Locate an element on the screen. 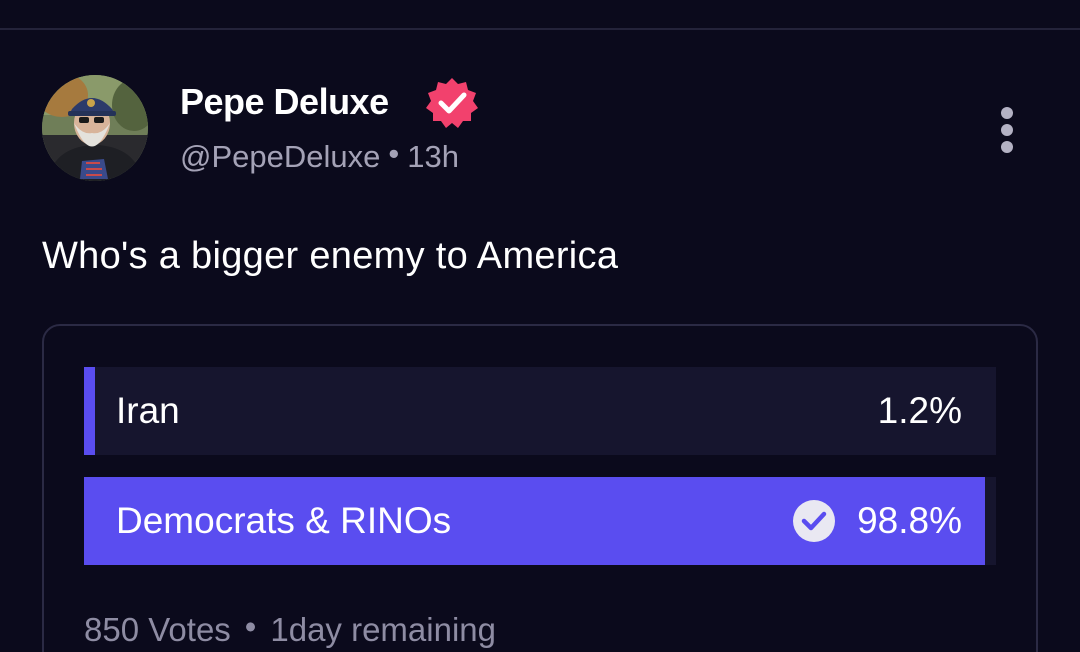 The height and width of the screenshot is (652, 1080). poll-vote-count: 850 Votes is located at coordinates (157, 629).